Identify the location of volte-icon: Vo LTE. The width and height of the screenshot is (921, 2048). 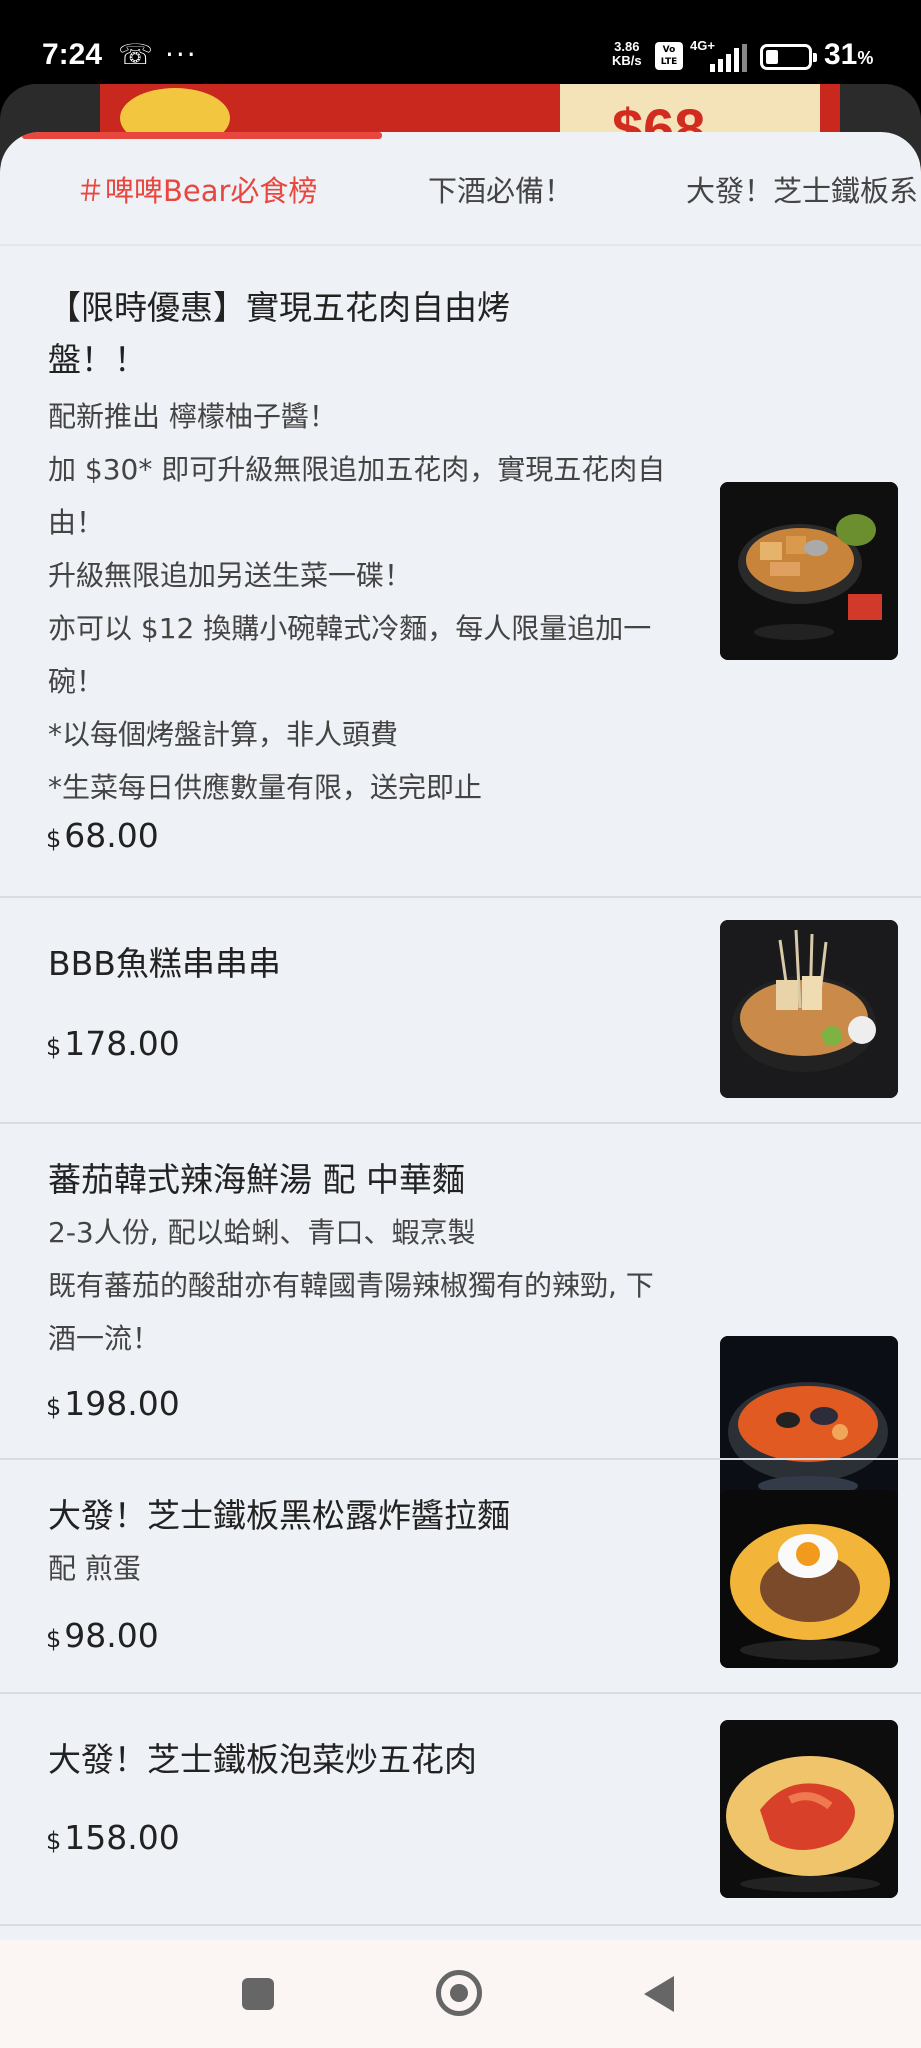
(669, 56).